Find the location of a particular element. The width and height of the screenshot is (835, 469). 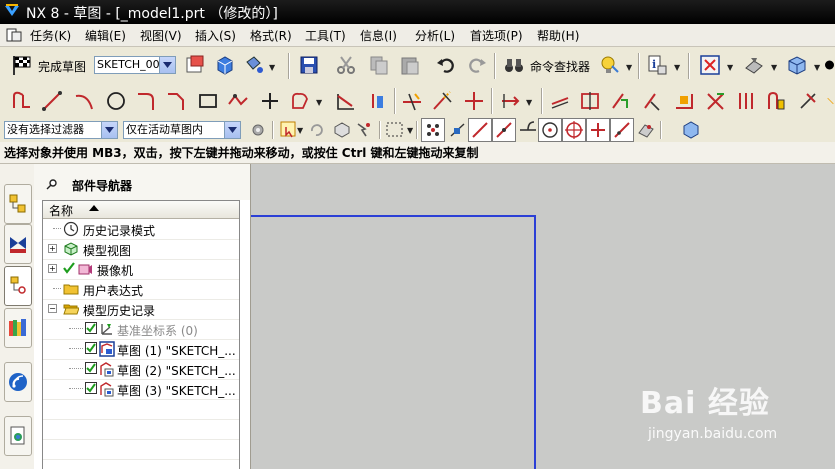

filter-settings-button is located at coordinates (258, 130).